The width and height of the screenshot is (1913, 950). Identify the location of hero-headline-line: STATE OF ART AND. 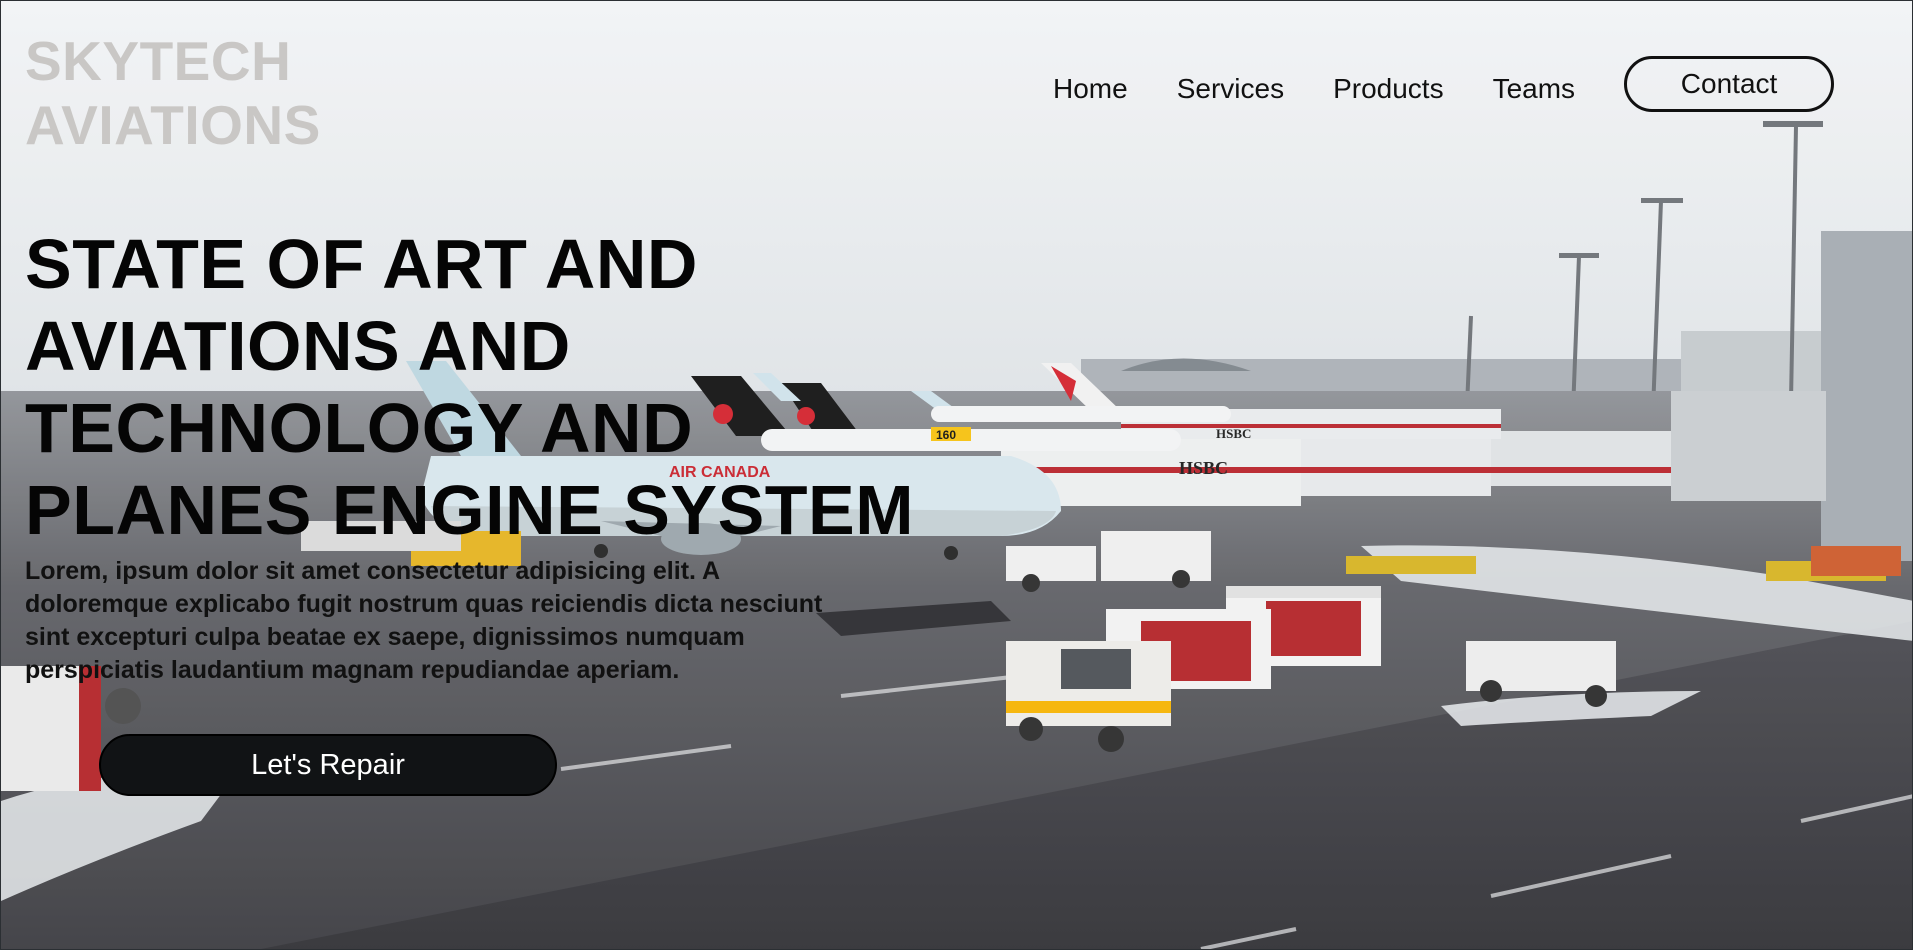
(361, 264).